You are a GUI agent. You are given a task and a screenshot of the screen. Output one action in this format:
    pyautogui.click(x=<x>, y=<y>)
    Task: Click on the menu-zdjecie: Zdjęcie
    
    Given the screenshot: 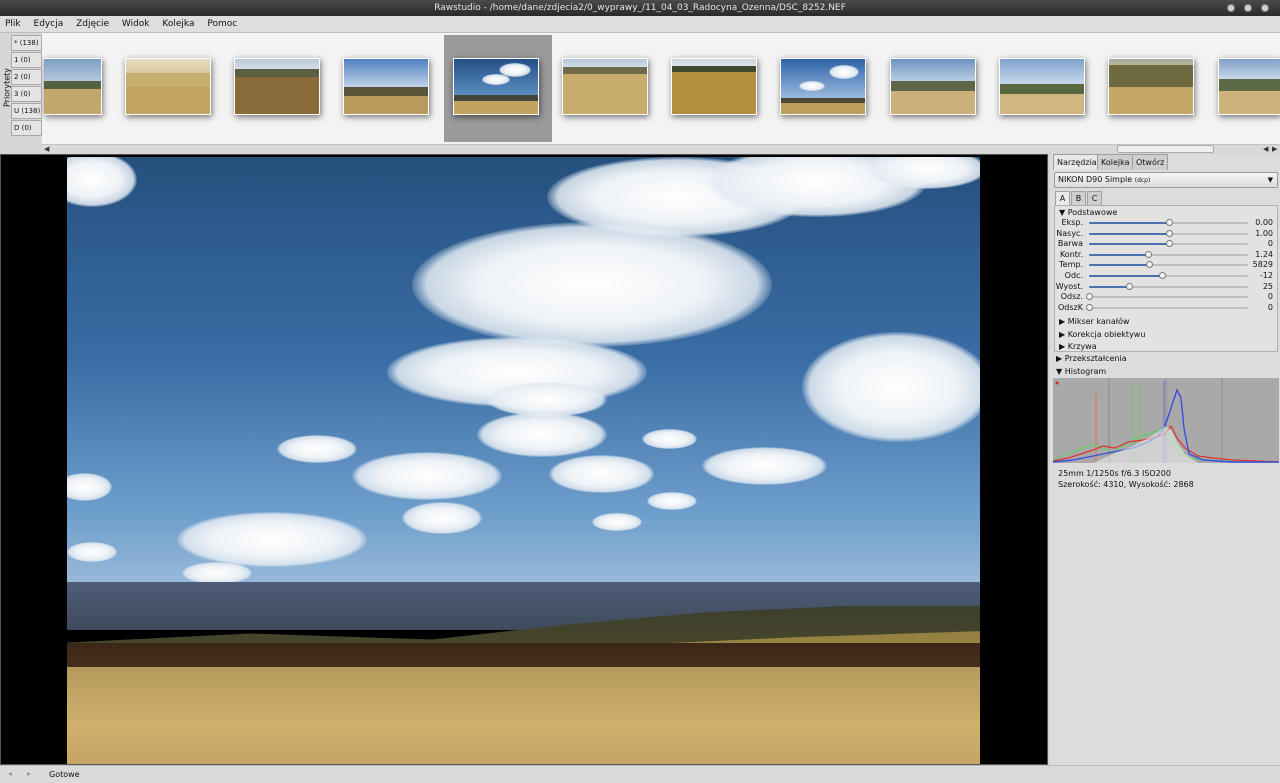 What is the action you would take?
    pyautogui.click(x=92, y=24)
    